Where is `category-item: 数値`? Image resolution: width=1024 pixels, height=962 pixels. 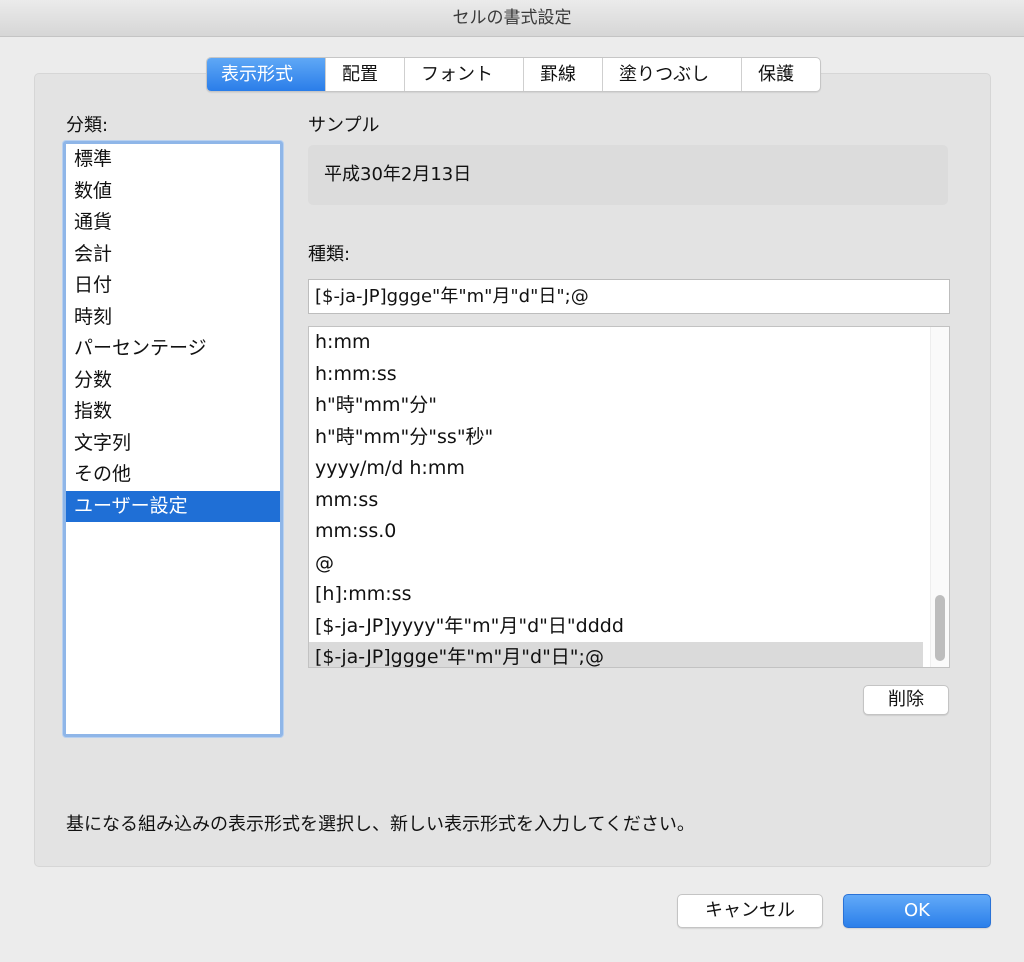 category-item: 数値 is located at coordinates (173, 192).